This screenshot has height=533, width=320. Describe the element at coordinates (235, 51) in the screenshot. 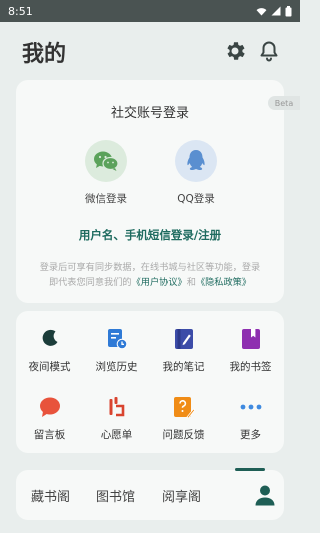

I see `gear-icon` at that location.